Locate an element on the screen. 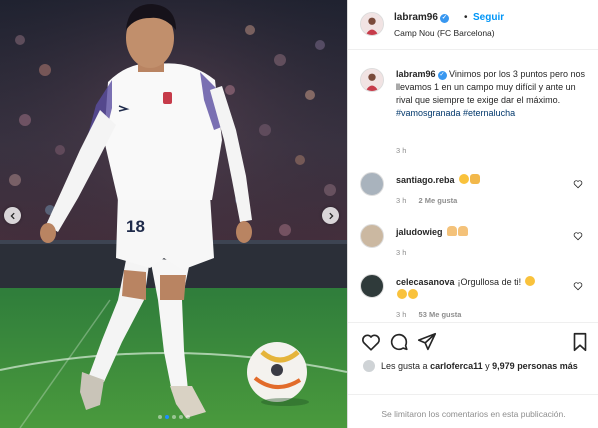 Image resolution: width=598 pixels, height=428 pixels. likes-middle: y is located at coordinates (487, 366).